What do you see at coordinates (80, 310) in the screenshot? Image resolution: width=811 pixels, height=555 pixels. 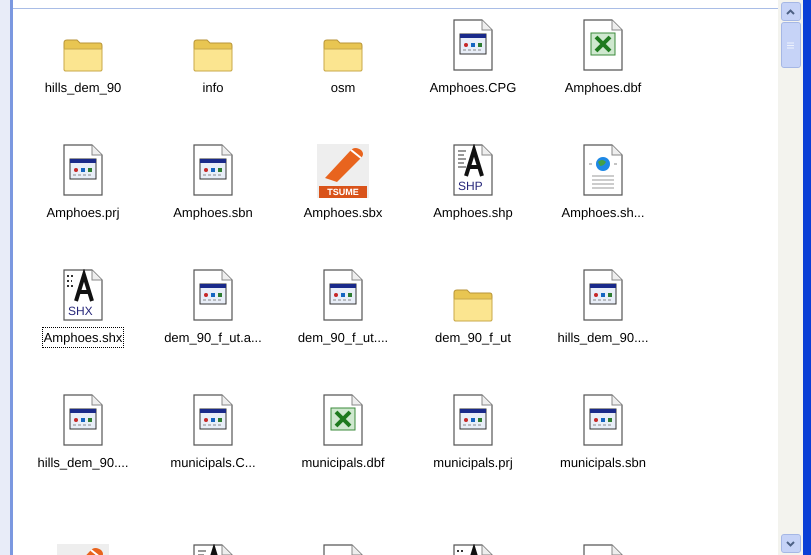 I see `icon-label: SHX` at bounding box center [80, 310].